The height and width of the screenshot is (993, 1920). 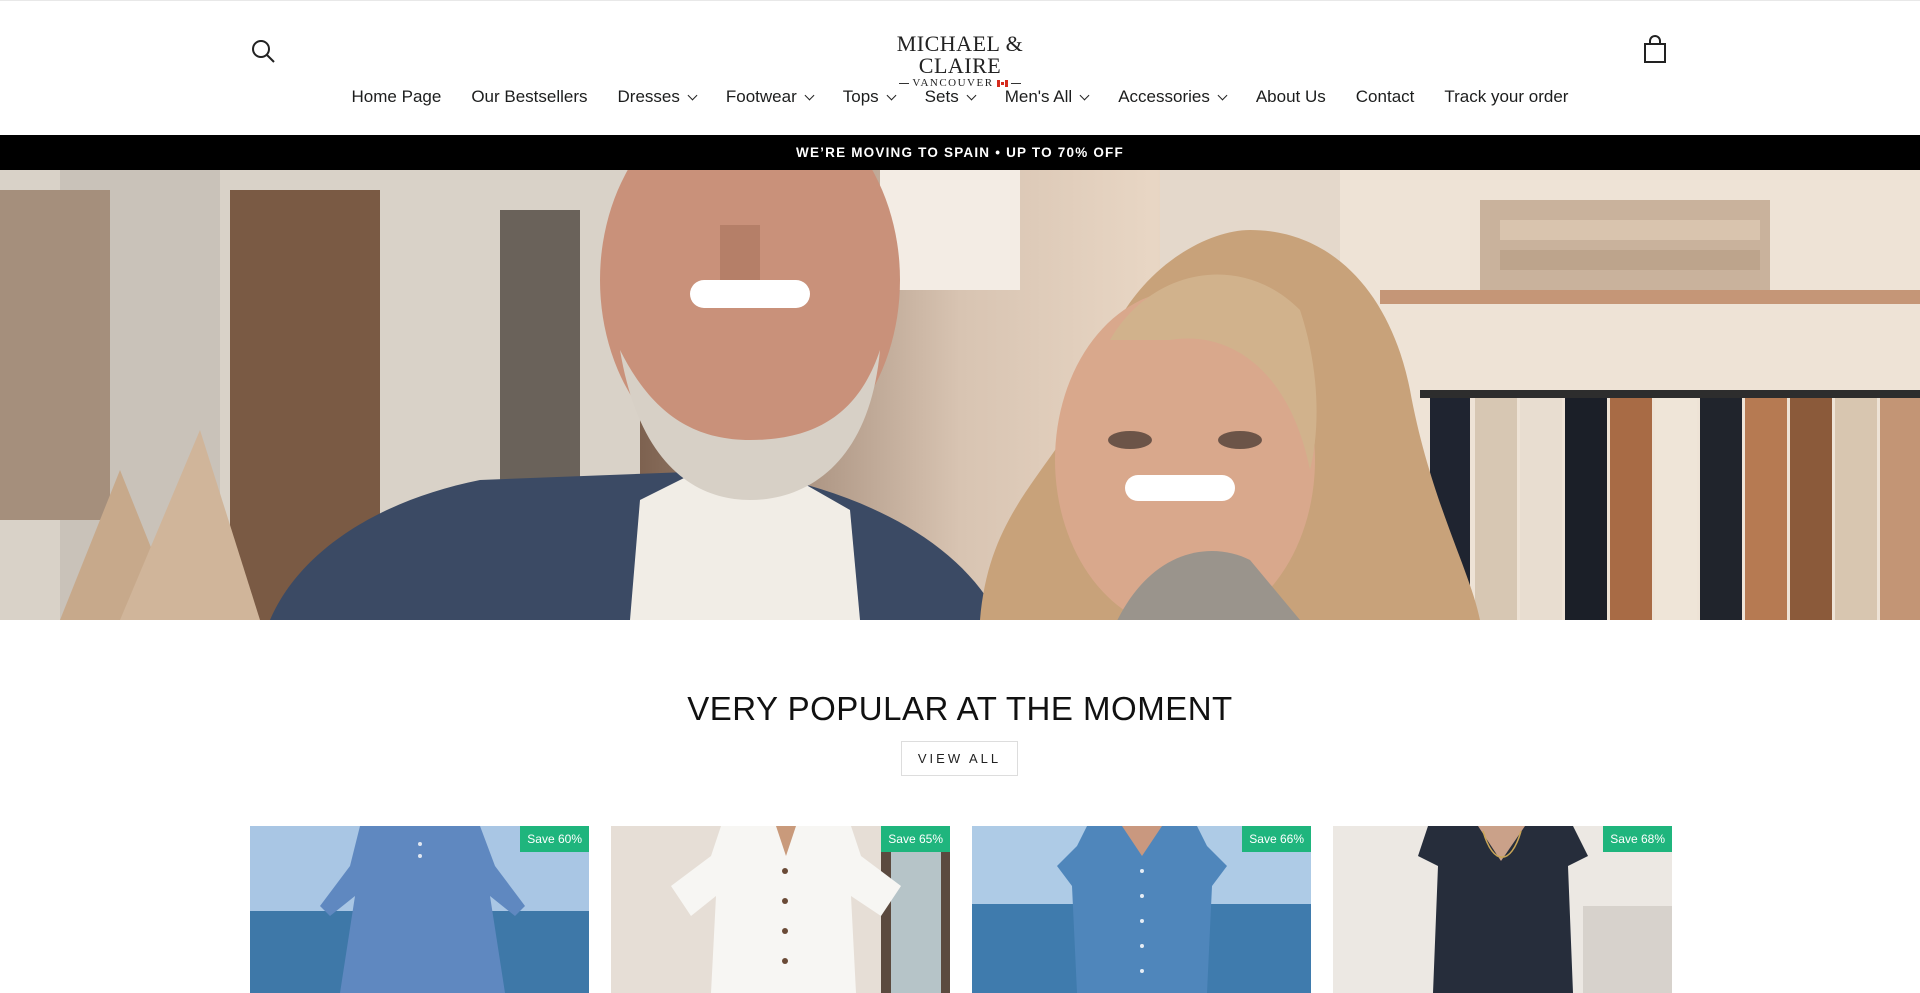 I want to click on nav-item-track-your-order: Track your order, so click(x=1506, y=97).